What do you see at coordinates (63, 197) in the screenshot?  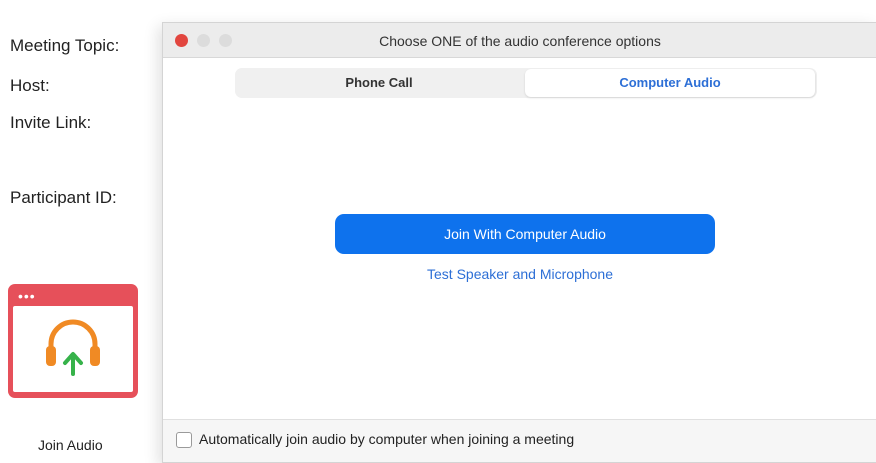 I see `participant-id-label: Participant ID:` at bounding box center [63, 197].